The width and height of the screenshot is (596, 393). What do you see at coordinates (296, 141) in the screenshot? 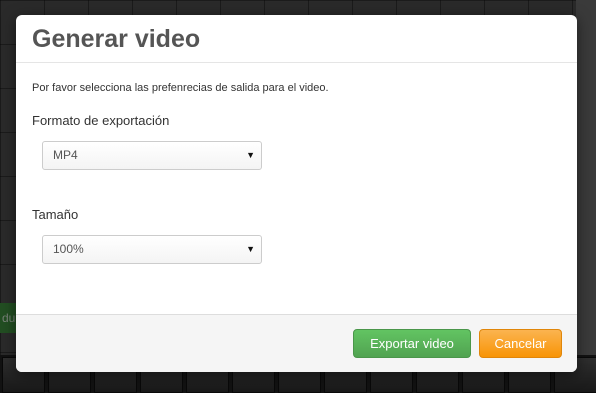
I see `format-field-group: Formato de exportación MP4 ▼` at bounding box center [296, 141].